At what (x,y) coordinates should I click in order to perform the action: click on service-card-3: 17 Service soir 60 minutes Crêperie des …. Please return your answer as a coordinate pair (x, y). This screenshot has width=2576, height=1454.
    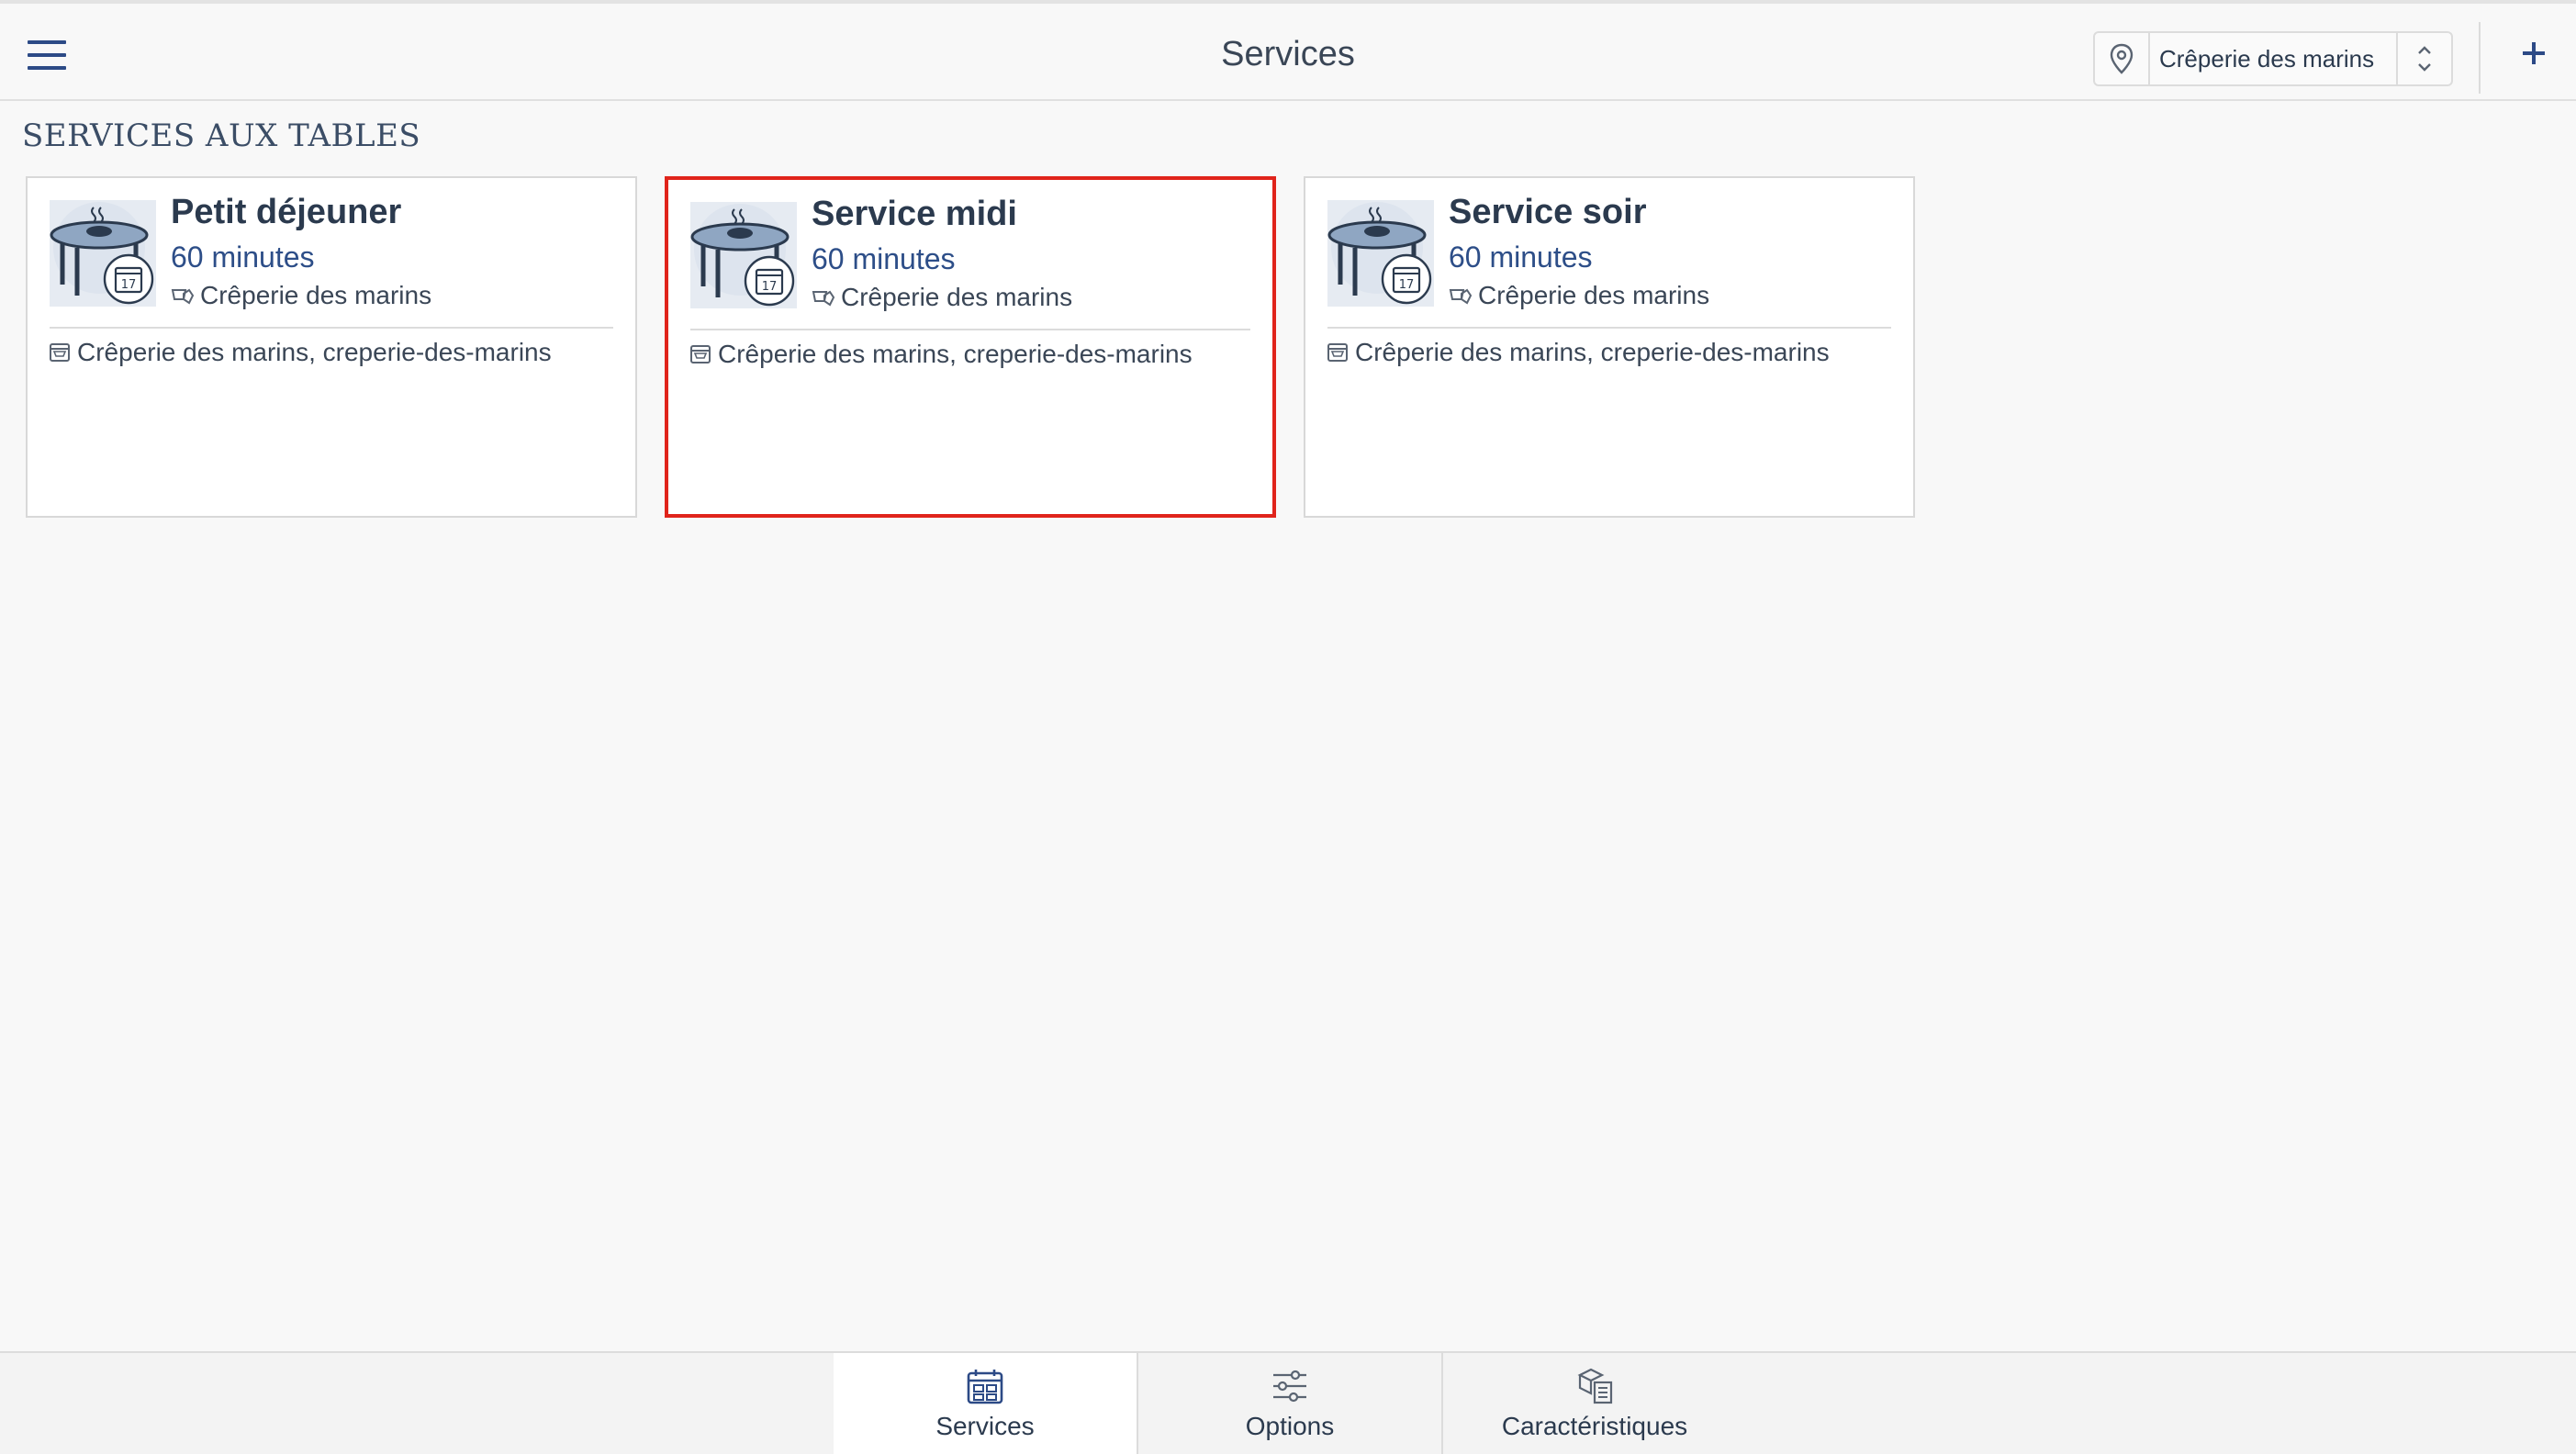
    Looking at the image, I should click on (1609, 347).